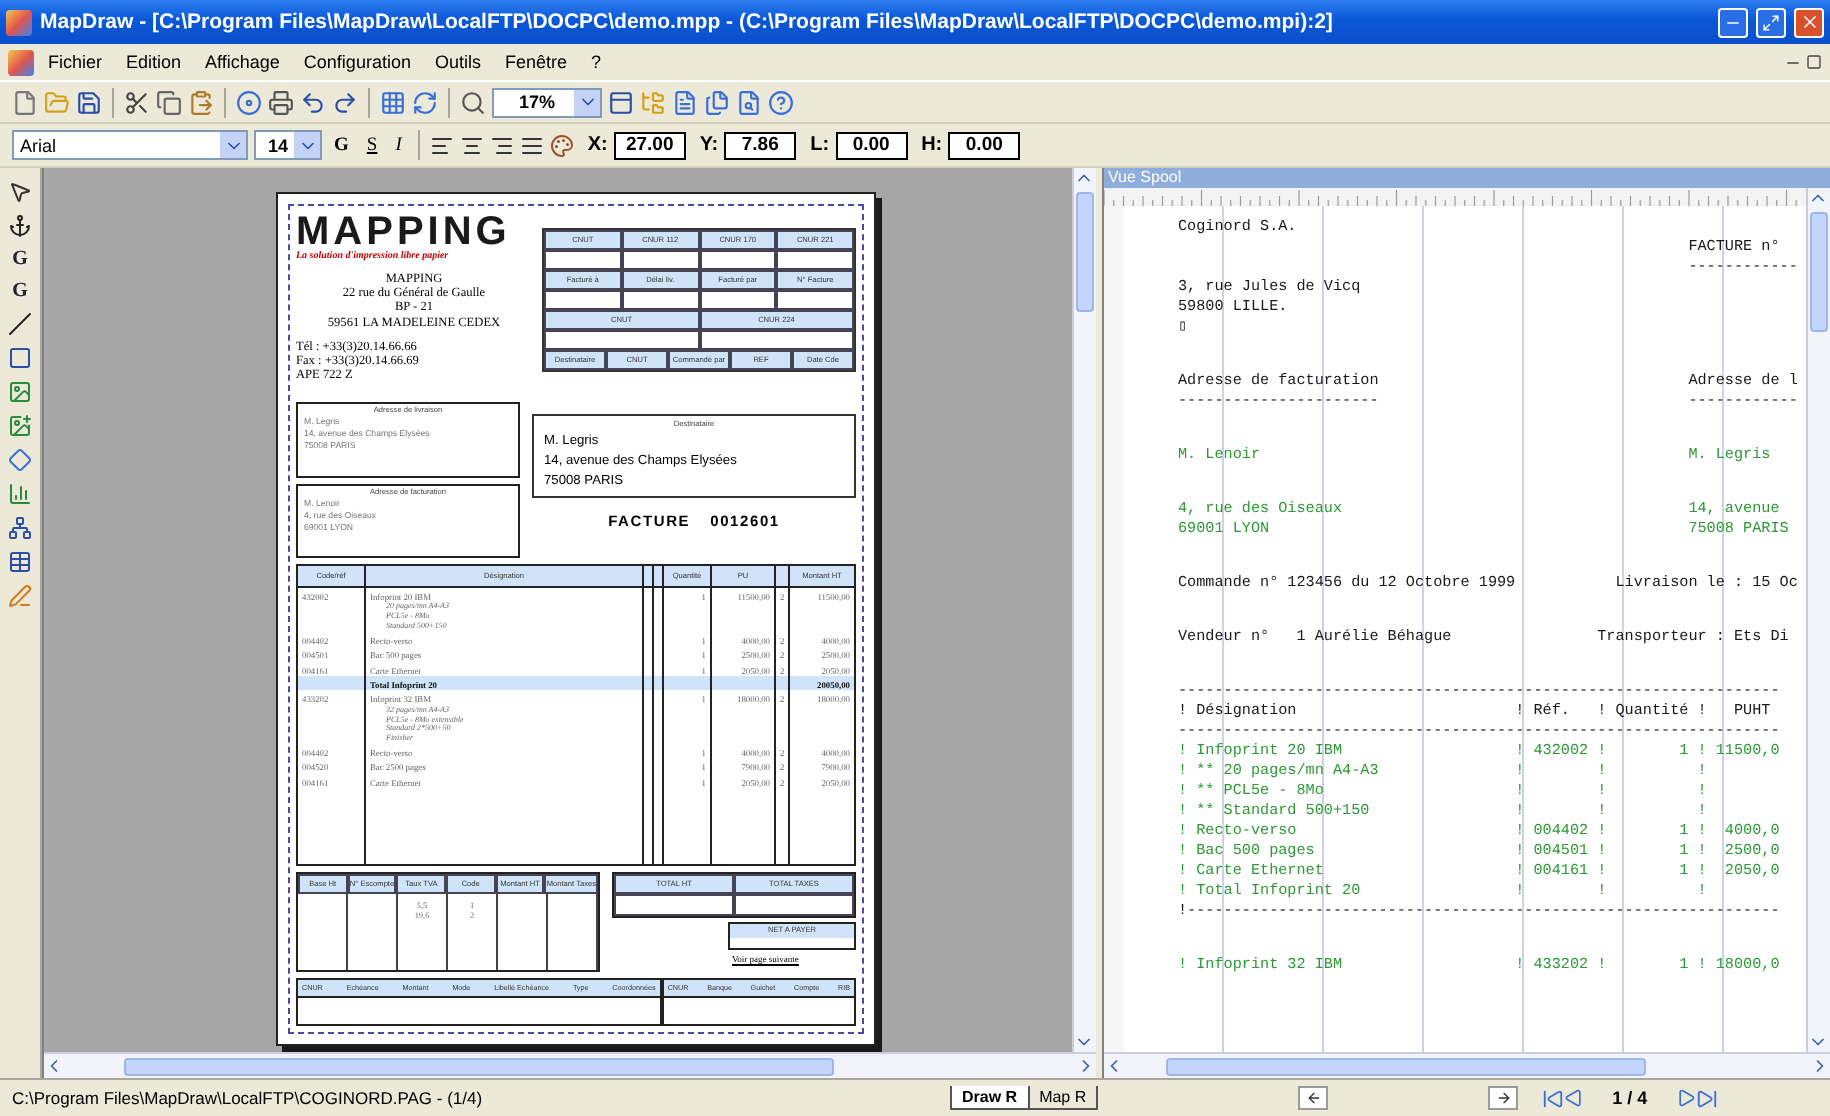  Describe the element at coordinates (201, 102) in the screenshot. I see `paste-icon` at that location.